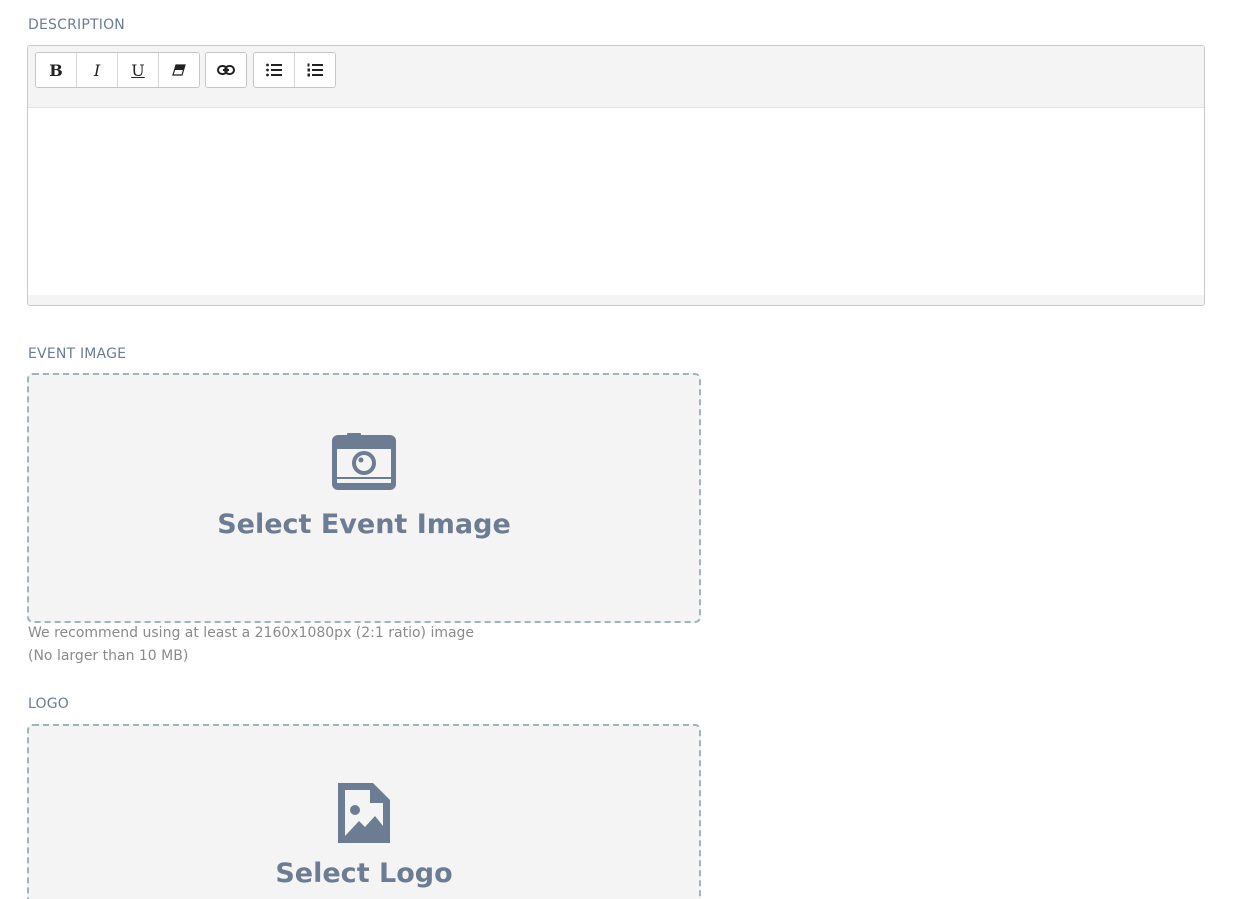 This screenshot has width=1251, height=899. I want to click on resize-grip-icon, so click(616, 301).